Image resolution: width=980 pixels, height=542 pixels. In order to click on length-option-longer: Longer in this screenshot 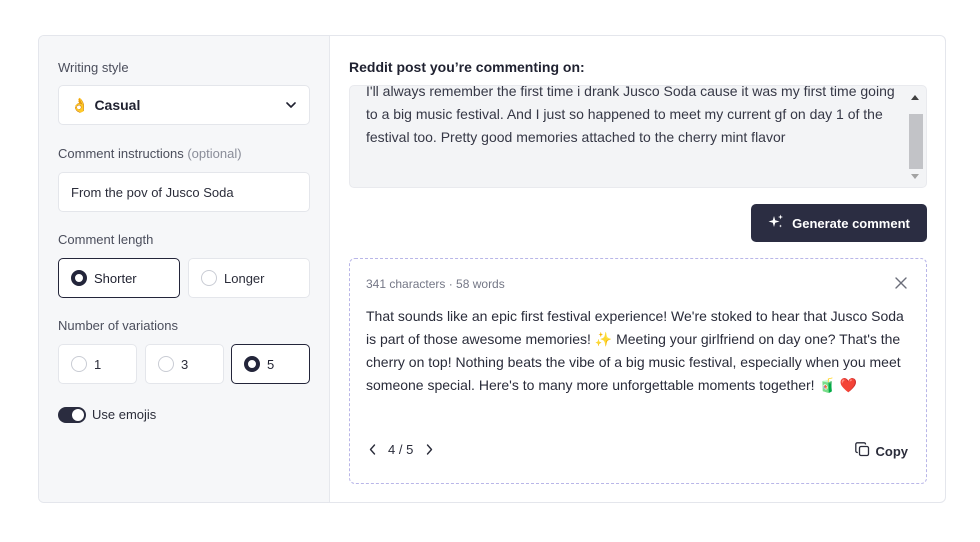, I will do `click(249, 278)`.